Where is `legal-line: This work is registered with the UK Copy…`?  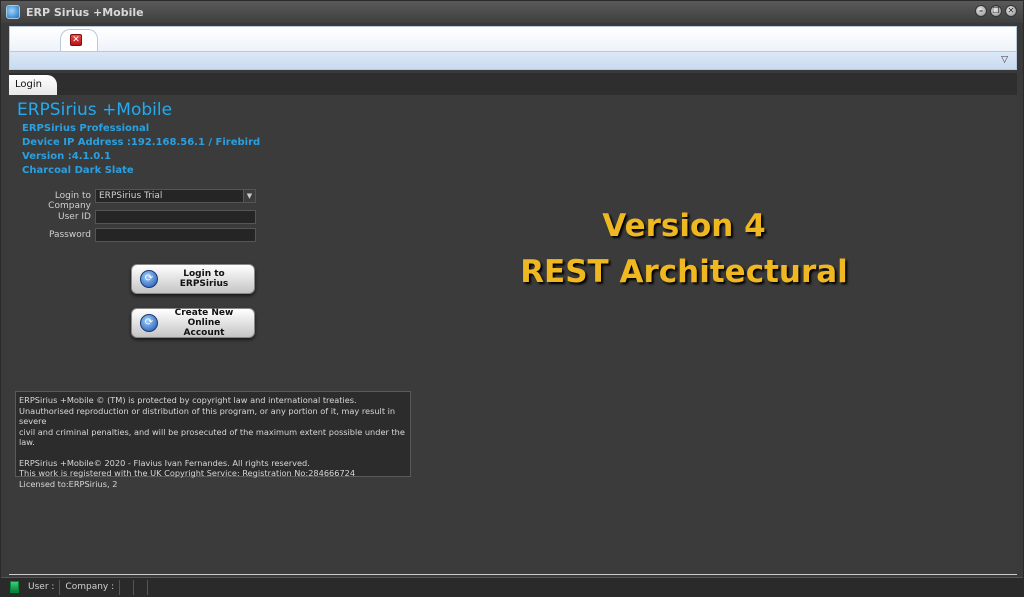
legal-line: This work is registered with the UK Copy… is located at coordinates (187, 473).